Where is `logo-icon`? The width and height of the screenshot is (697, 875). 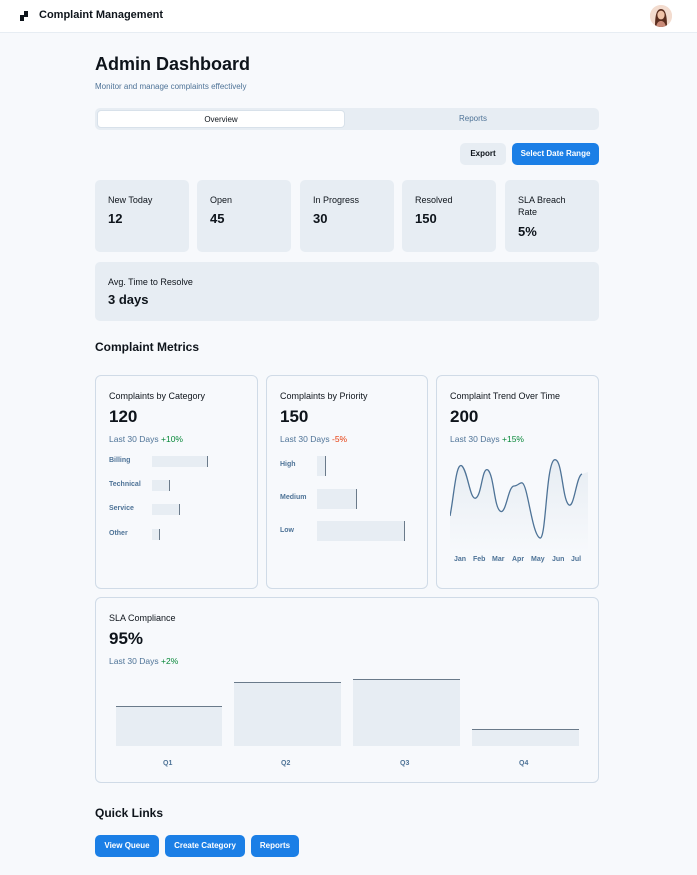 logo-icon is located at coordinates (24, 16).